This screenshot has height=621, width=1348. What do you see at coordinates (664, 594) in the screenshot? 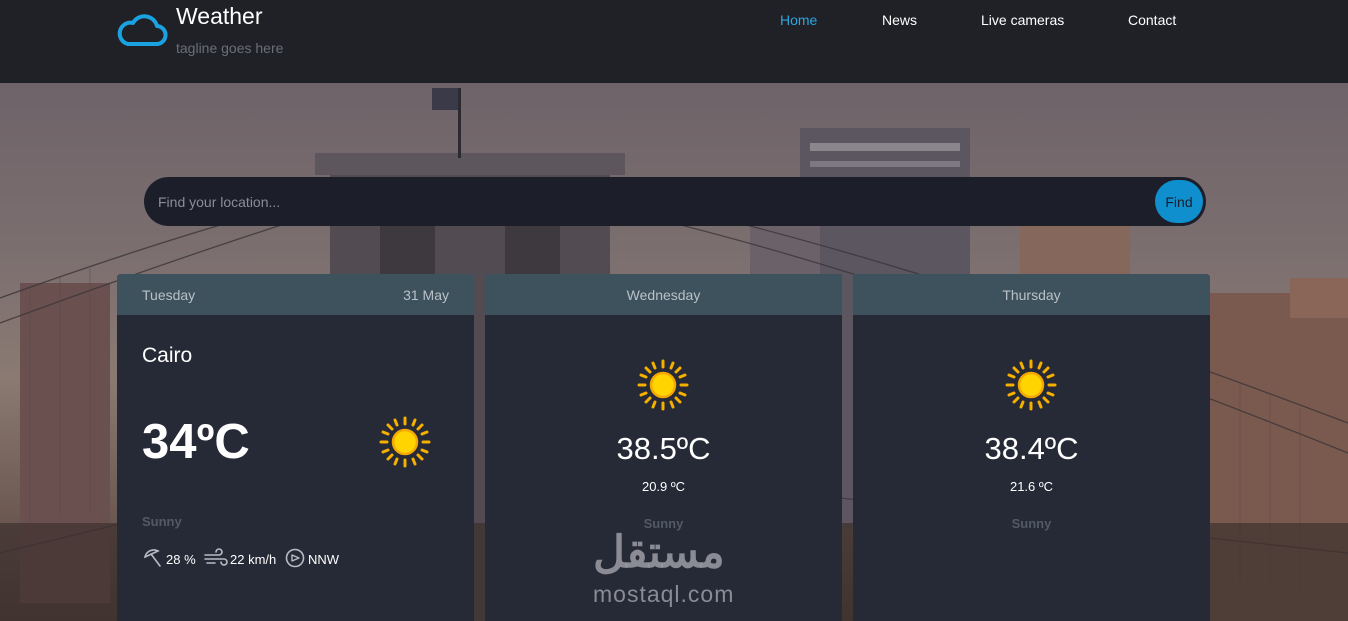
I see `watermark-latin-text: mostaql.com` at bounding box center [664, 594].